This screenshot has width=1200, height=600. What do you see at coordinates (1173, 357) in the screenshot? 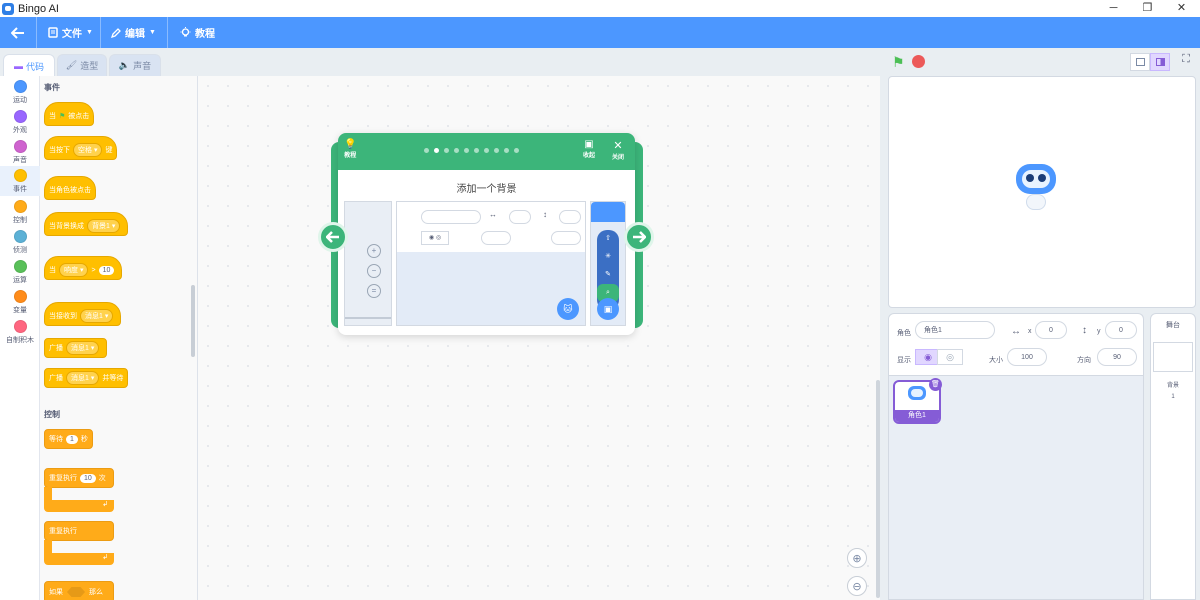
I see `stage-thumbnail` at bounding box center [1173, 357].